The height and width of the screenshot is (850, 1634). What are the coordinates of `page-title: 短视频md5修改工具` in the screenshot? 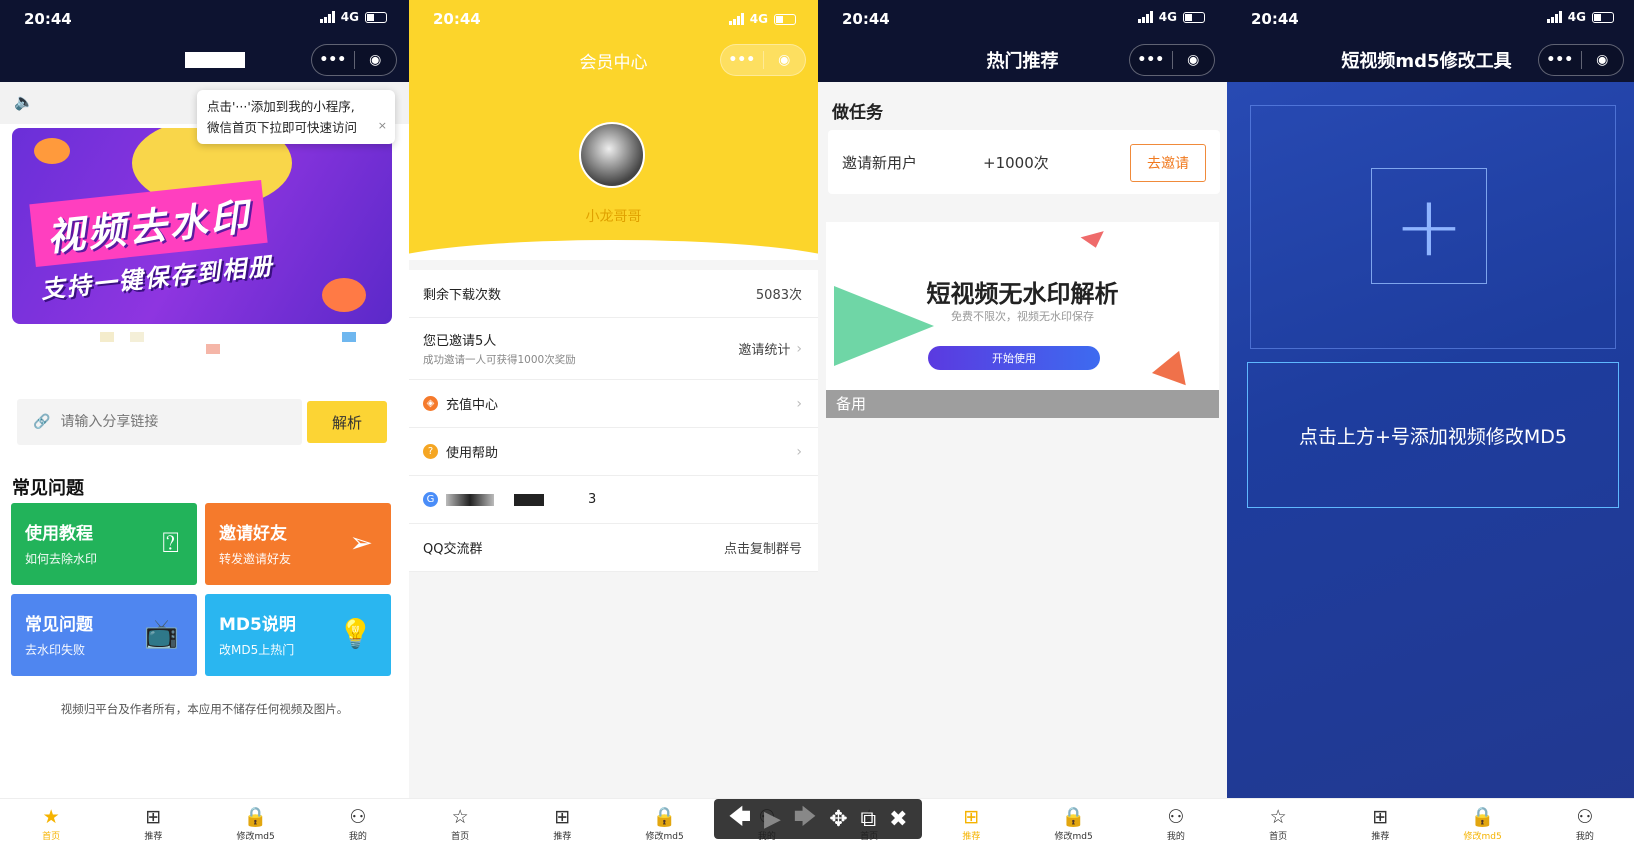 It's located at (1426, 61).